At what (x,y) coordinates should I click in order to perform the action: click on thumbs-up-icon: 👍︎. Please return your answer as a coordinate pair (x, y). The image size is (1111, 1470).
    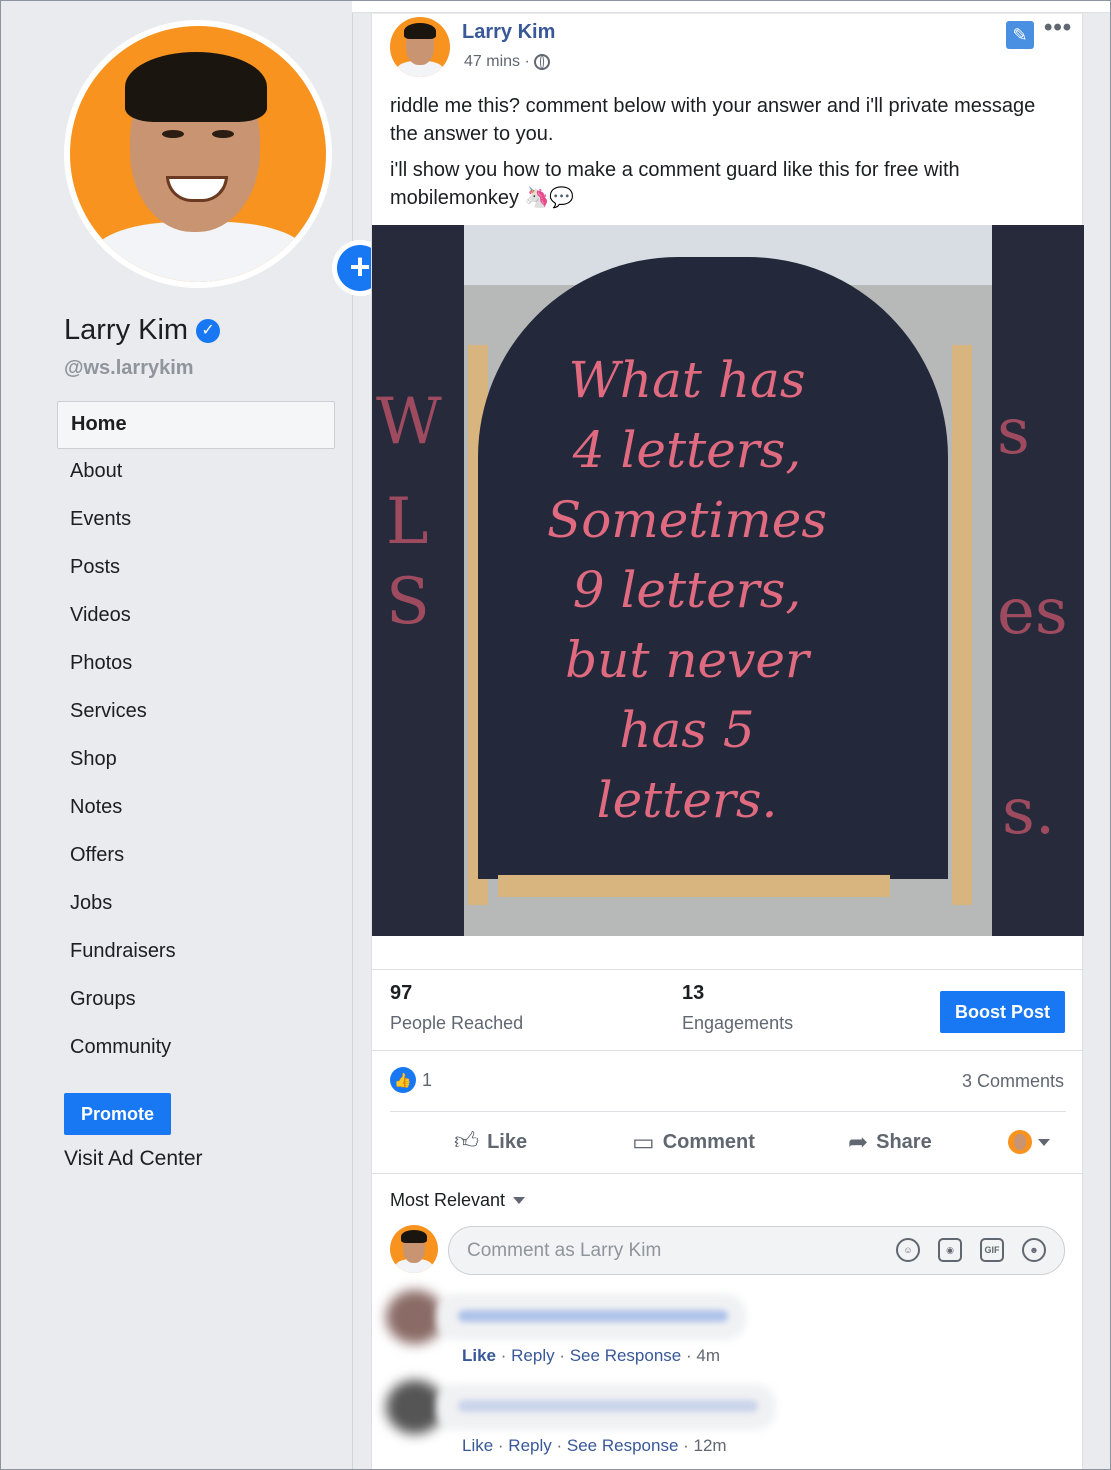
    Looking at the image, I should click on (467, 1141).